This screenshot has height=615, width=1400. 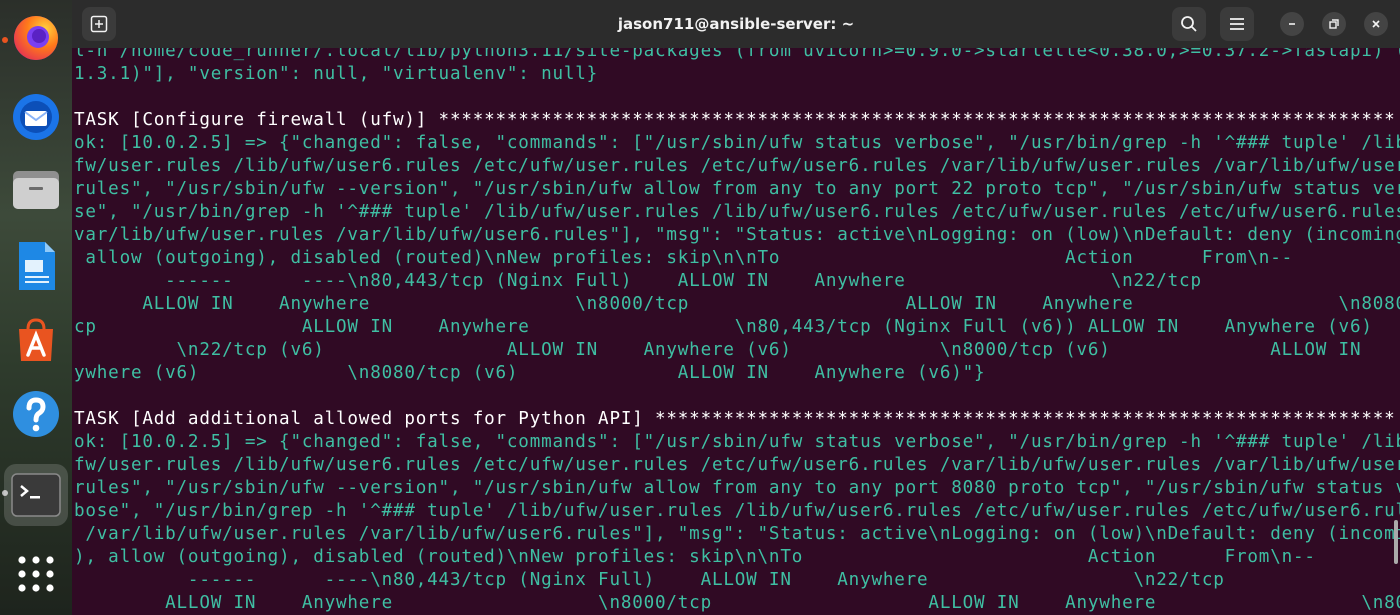 I want to click on minimize-icon, so click(x=1292, y=24).